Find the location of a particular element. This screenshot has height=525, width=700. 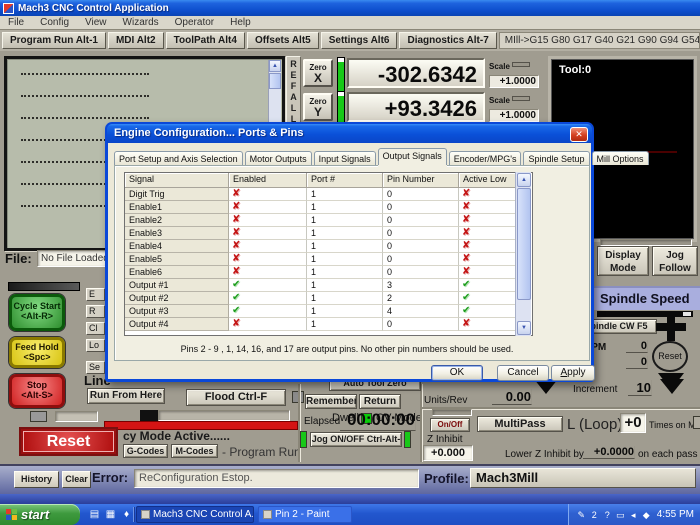

tab-port-setup-and-axis-selection: Port Setup and Axis Selection is located at coordinates (178, 158).